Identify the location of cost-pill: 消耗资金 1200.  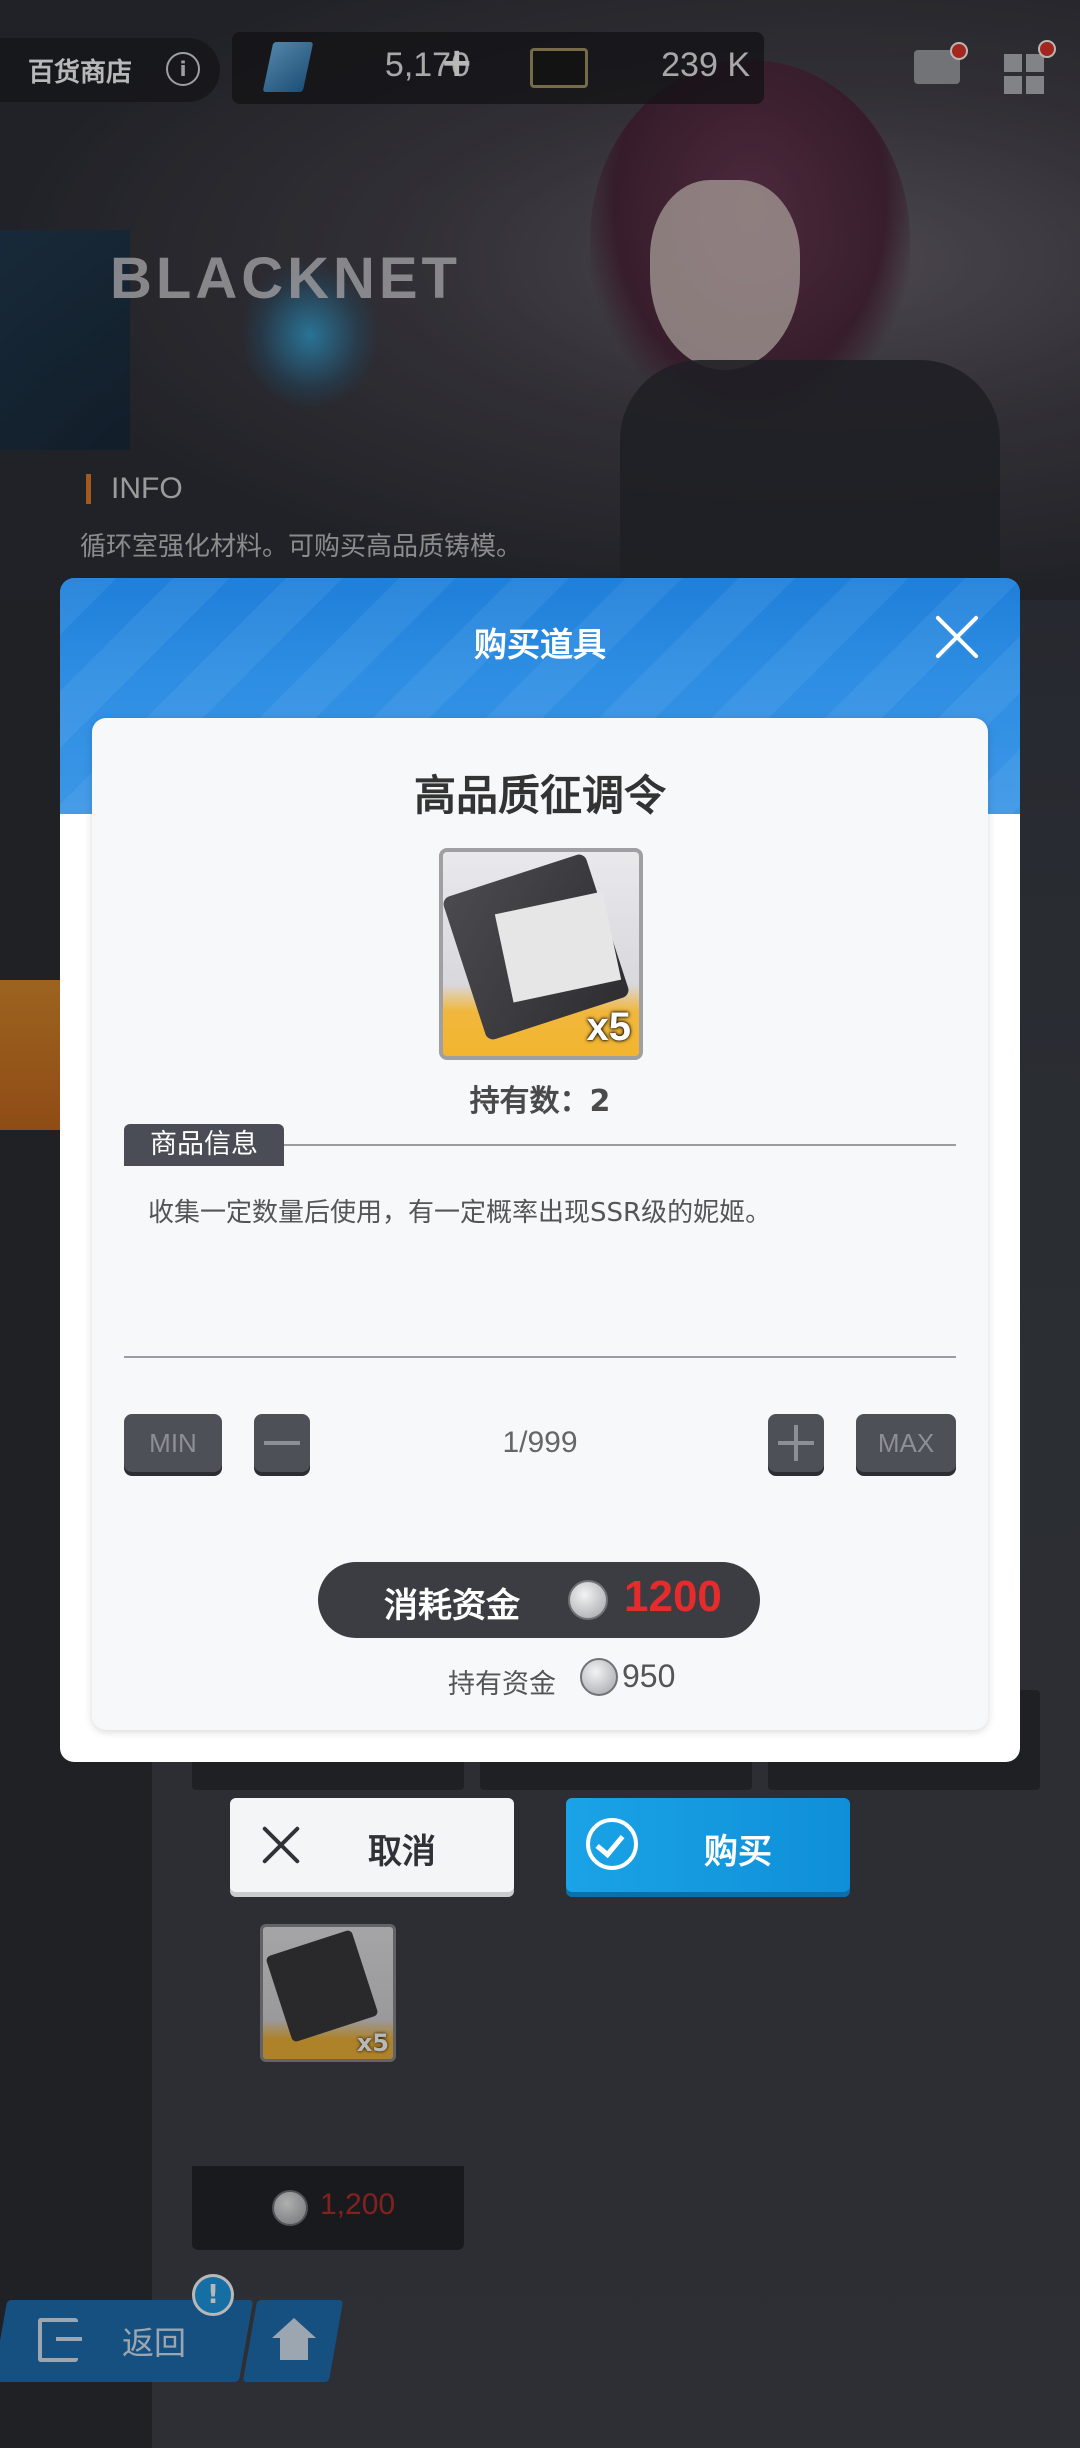
(539, 1600).